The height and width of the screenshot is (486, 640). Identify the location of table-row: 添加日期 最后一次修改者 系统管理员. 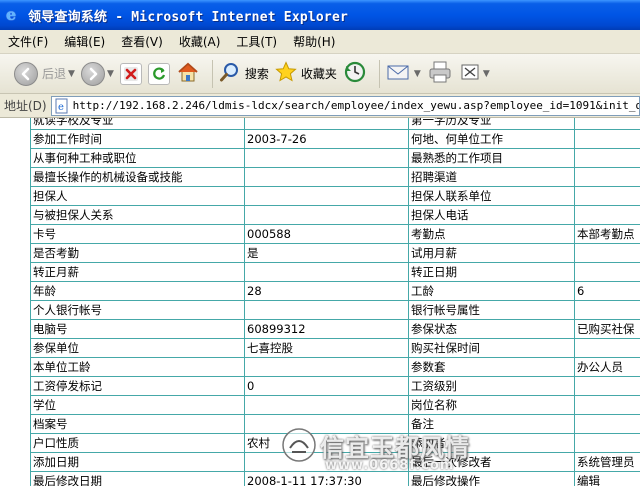
(335, 462).